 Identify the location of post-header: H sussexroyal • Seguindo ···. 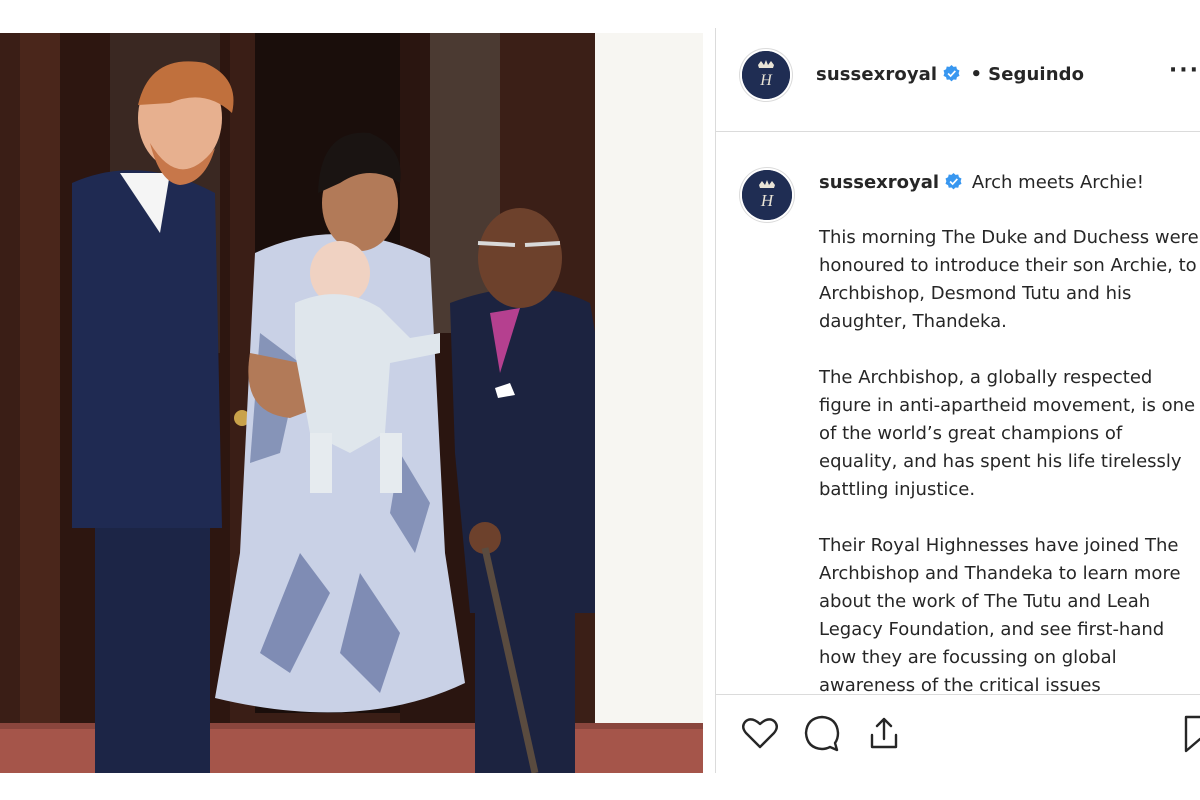
(958, 80).